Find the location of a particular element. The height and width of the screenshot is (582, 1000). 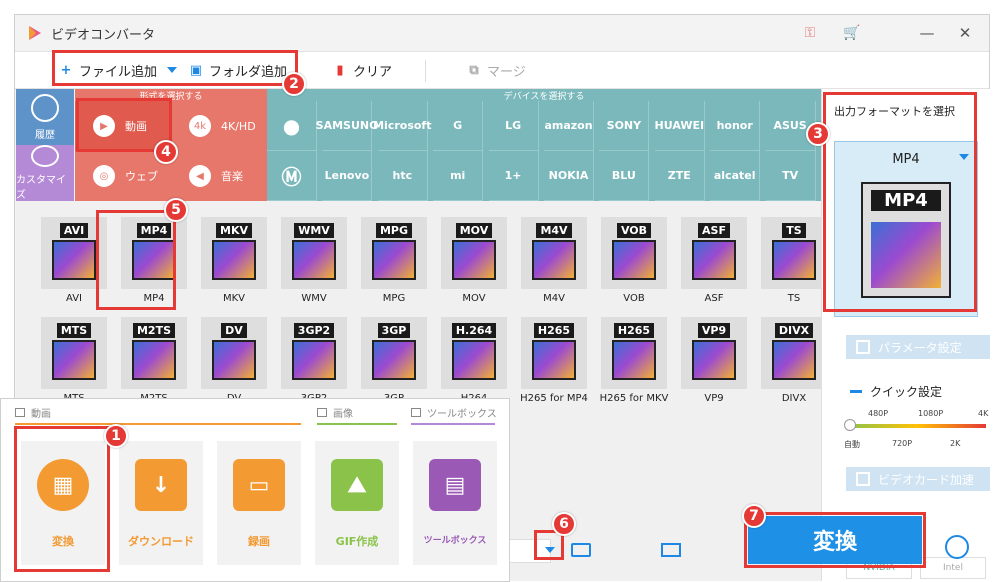

format-tile: MTSMTS is located at coordinates (74, 363).